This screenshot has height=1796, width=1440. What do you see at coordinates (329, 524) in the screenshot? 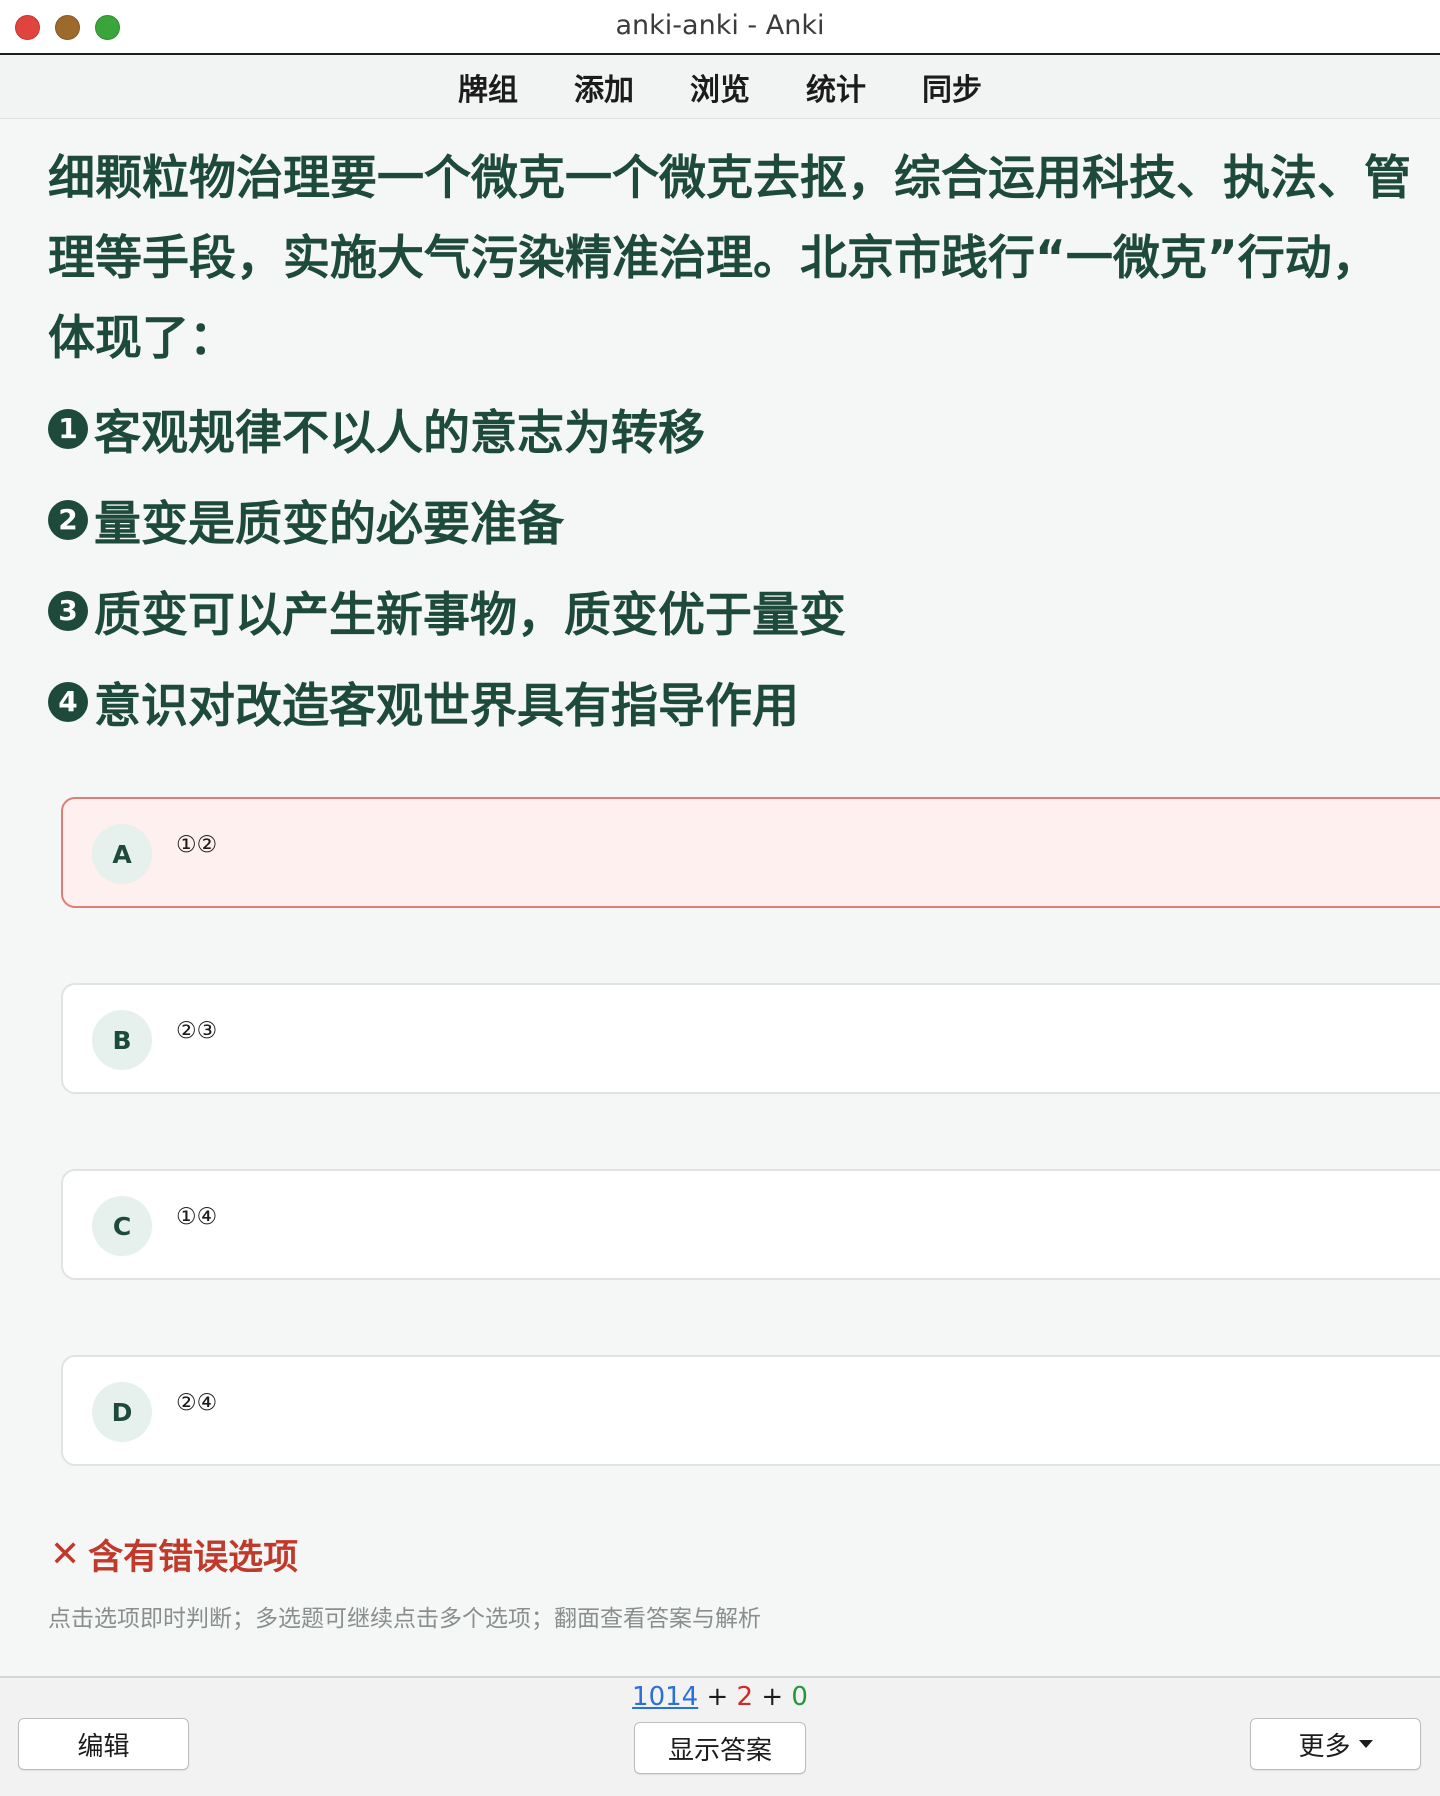
I see `statement-text: 量变是质变的必要准备` at bounding box center [329, 524].